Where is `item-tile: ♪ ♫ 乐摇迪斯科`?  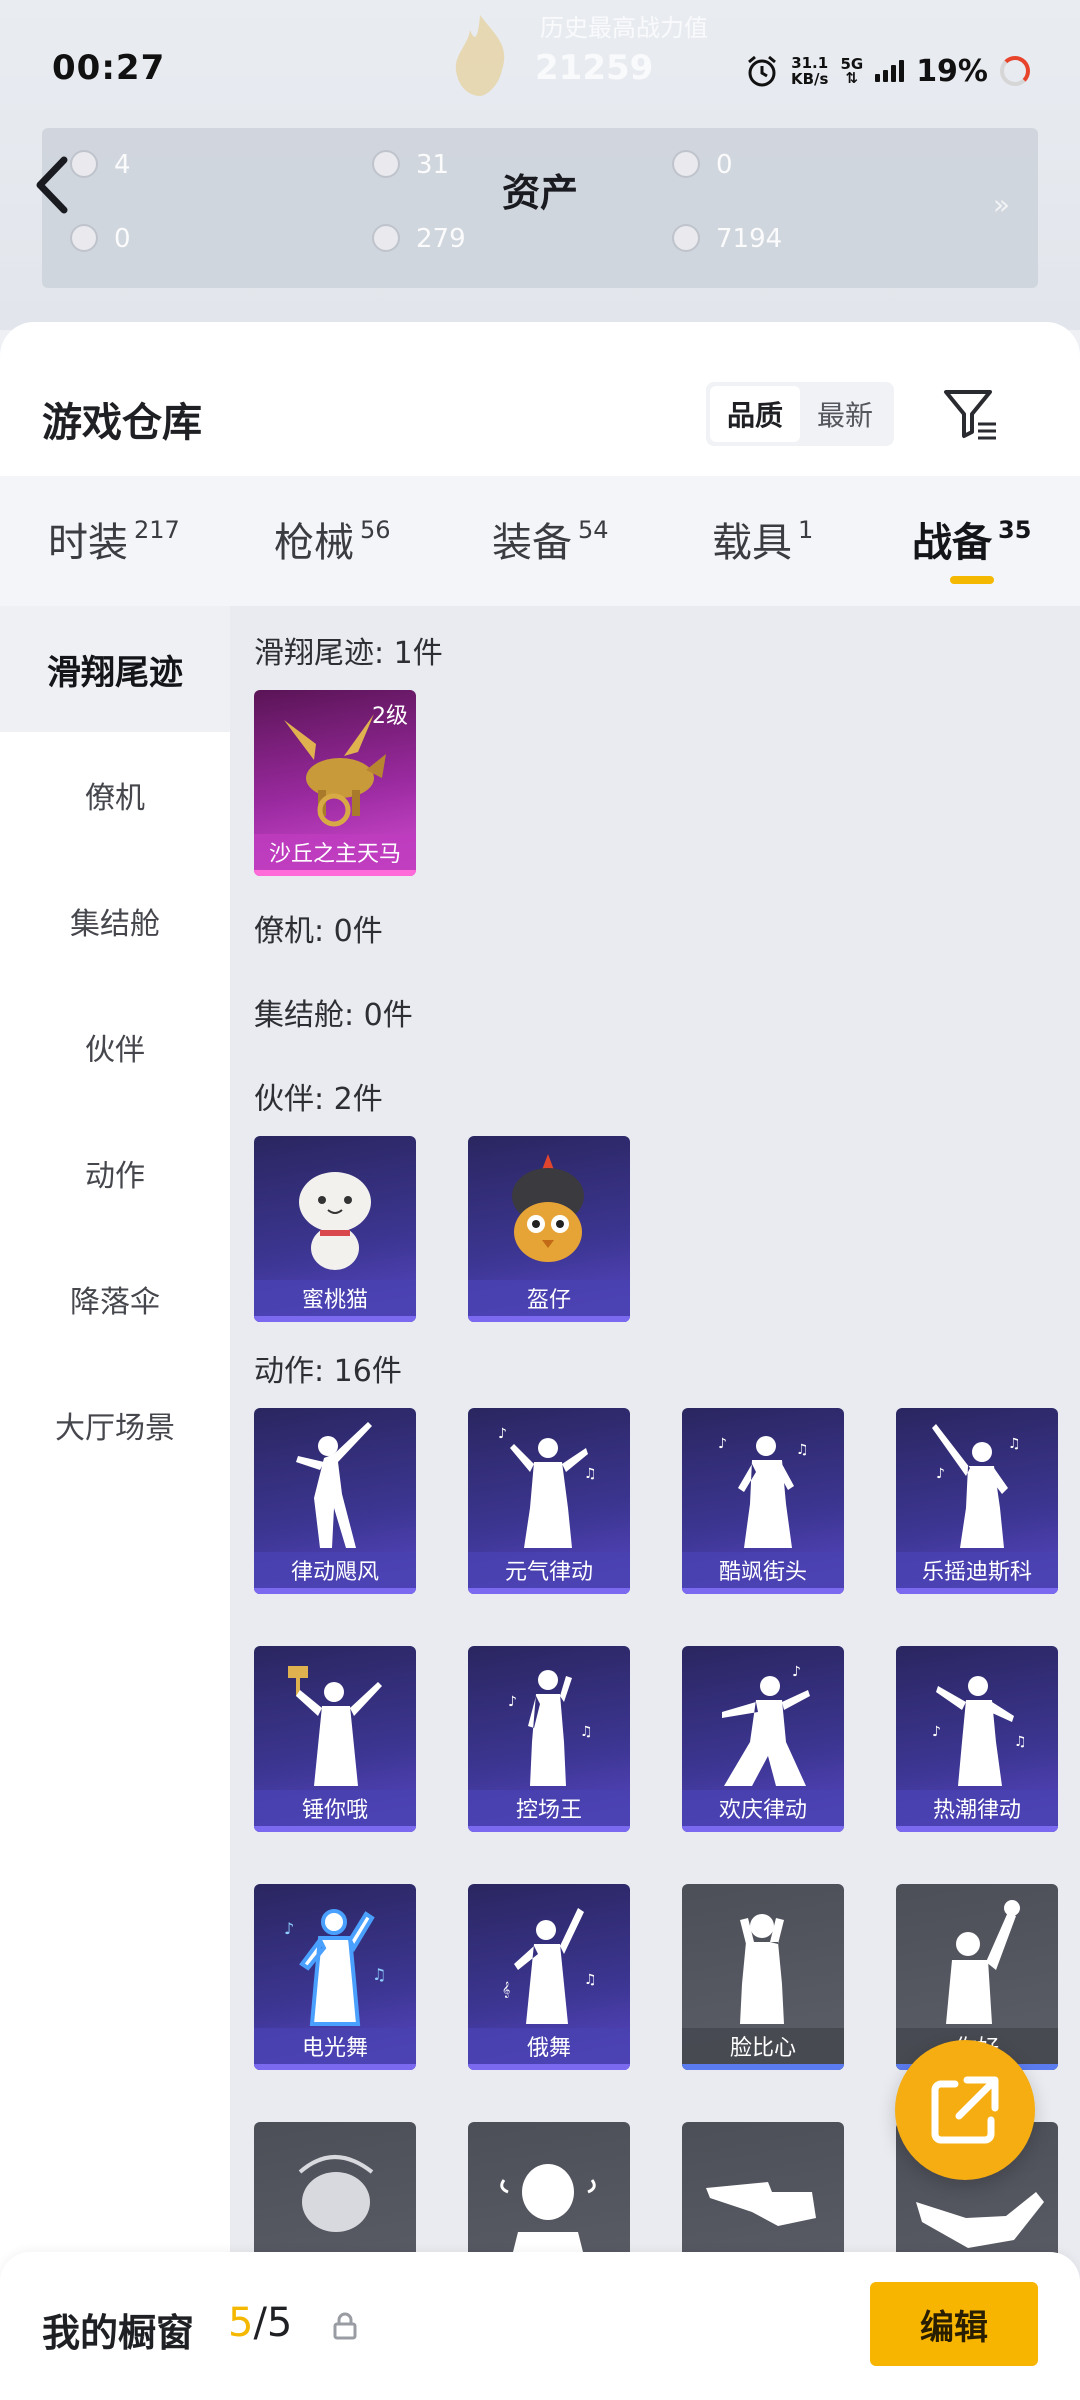
item-tile: ♪ ♫ 乐摇迪斯科 is located at coordinates (977, 1501).